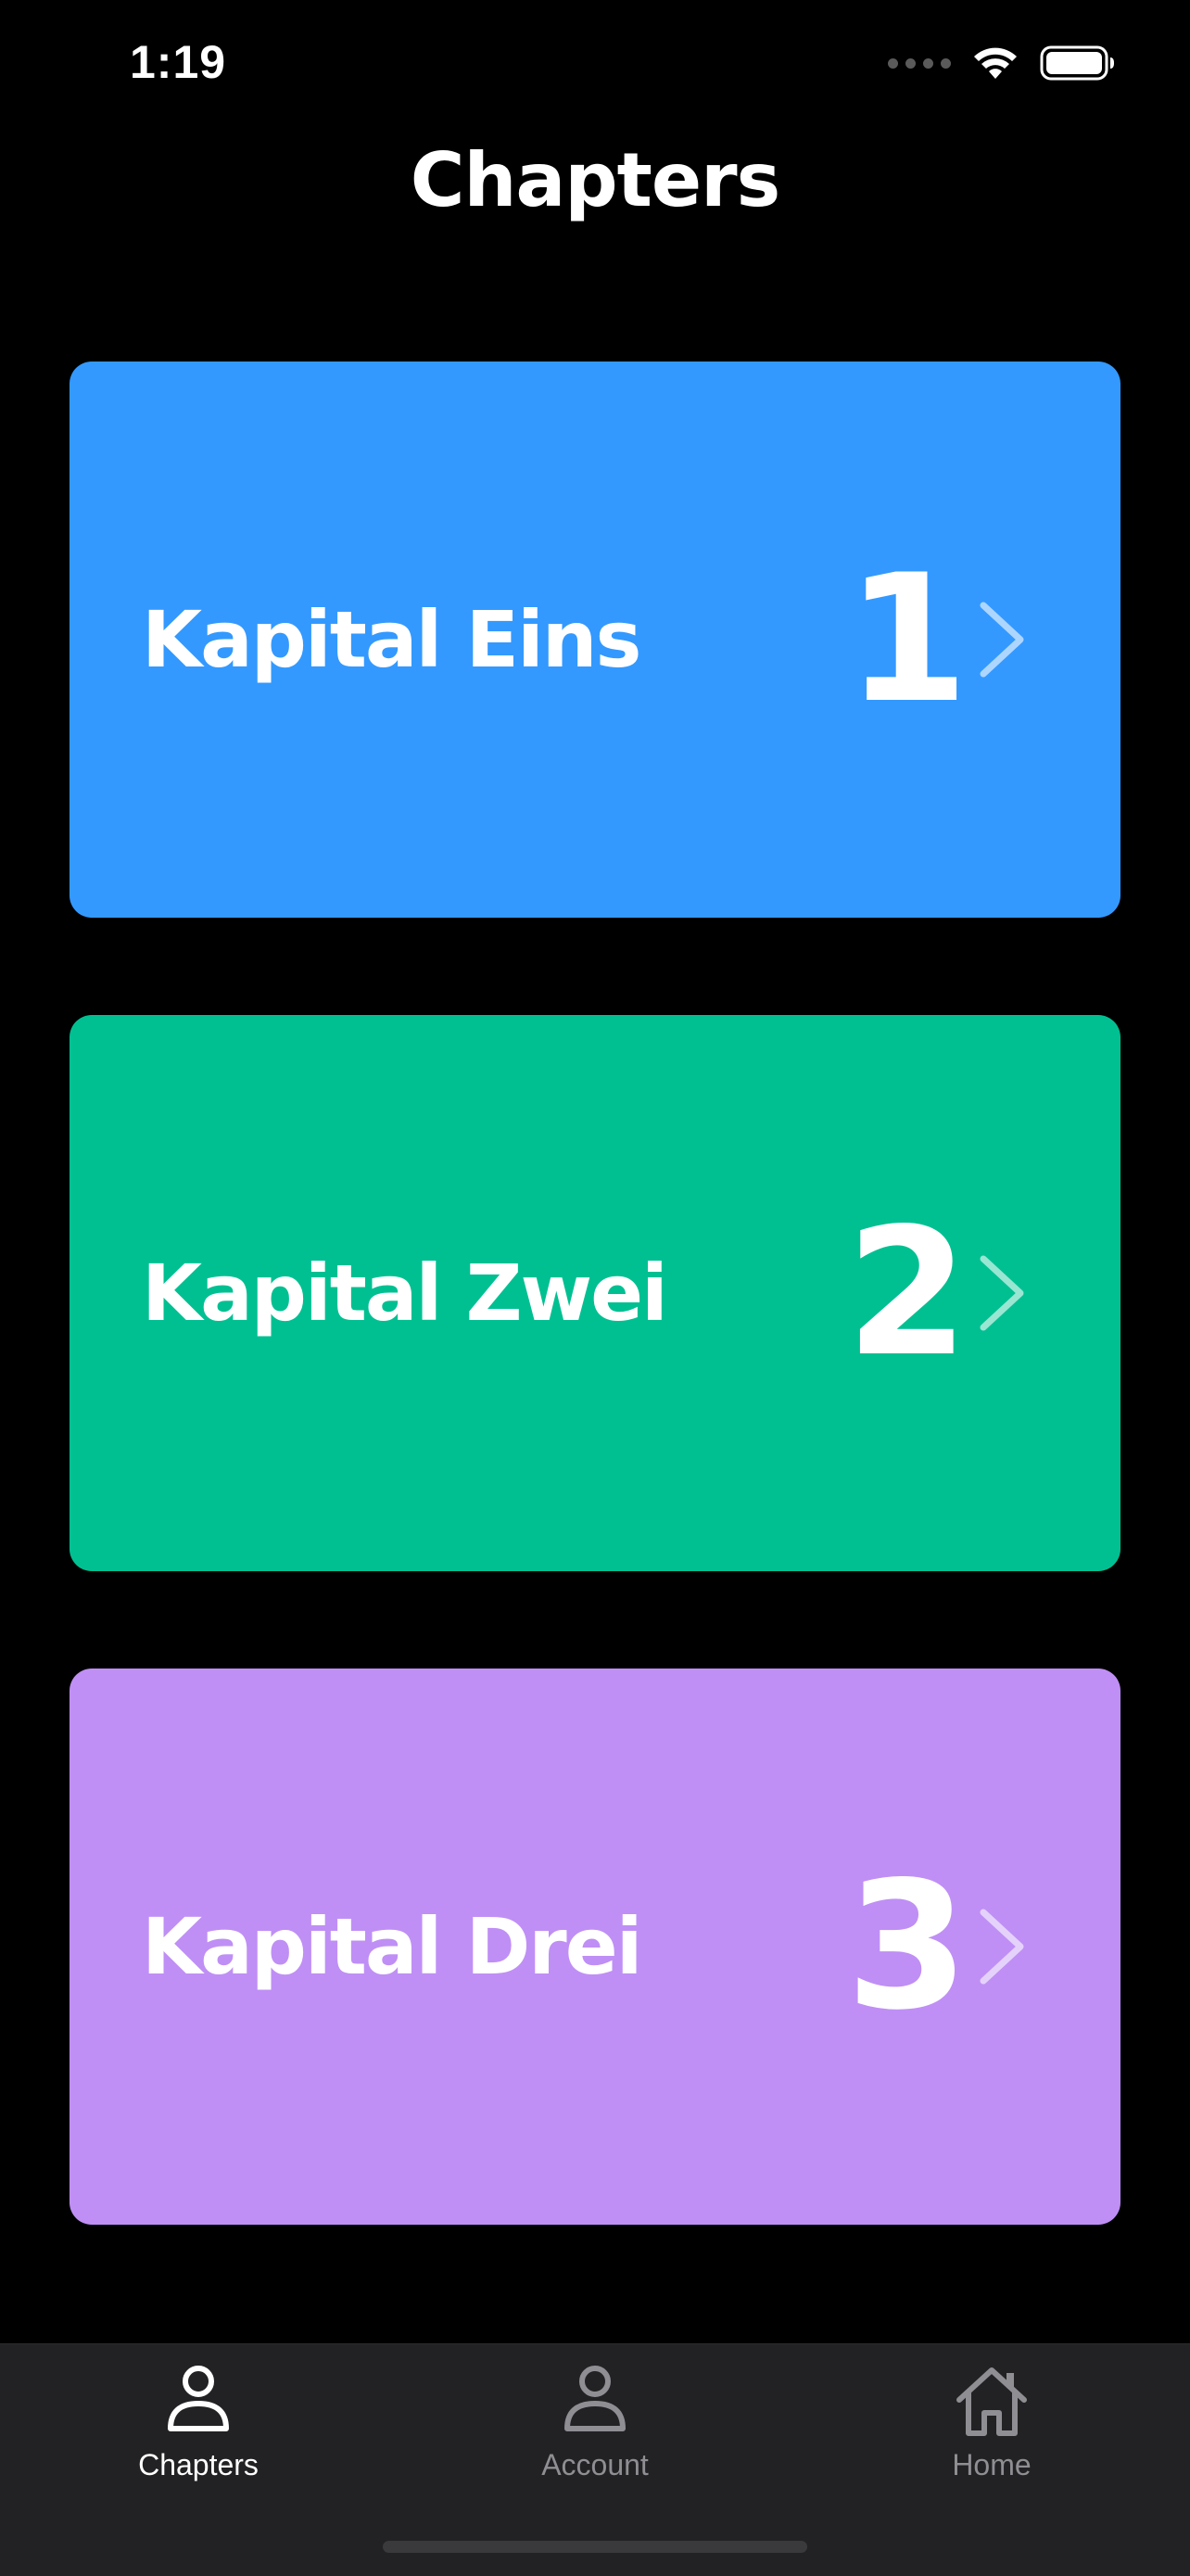 The height and width of the screenshot is (2576, 1190). What do you see at coordinates (178, 62) in the screenshot?
I see `status-time: 1:19` at bounding box center [178, 62].